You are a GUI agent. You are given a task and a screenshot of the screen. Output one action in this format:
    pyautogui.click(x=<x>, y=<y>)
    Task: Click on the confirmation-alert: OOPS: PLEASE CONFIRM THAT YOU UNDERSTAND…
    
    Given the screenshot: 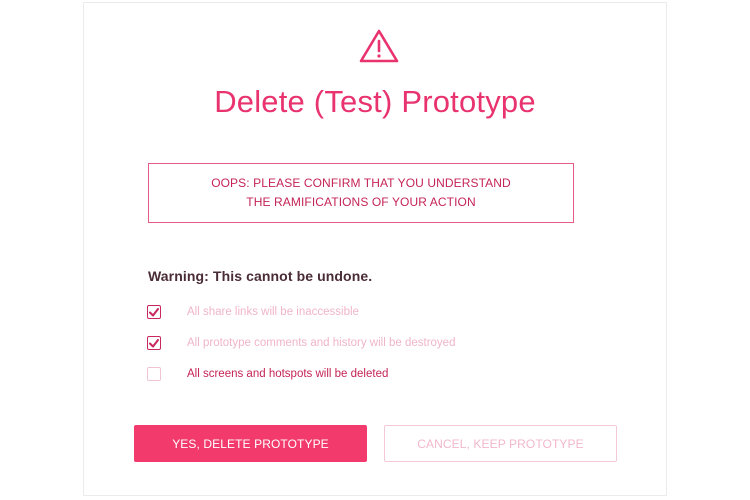 What is the action you would take?
    pyautogui.click(x=361, y=193)
    